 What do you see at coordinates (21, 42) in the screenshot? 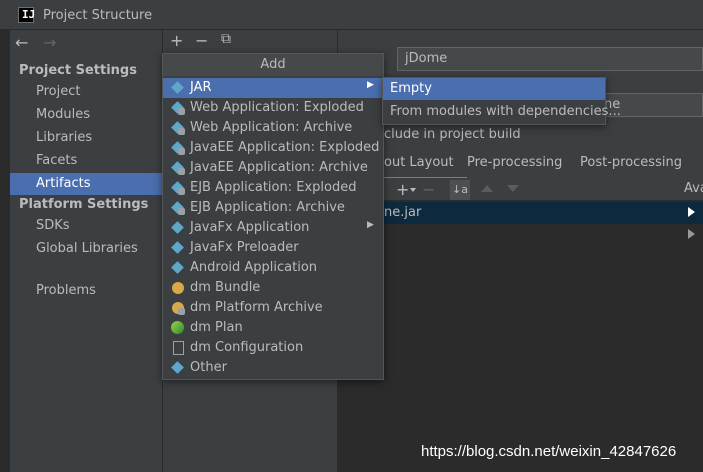
I see `back-arrow-icon: ←` at bounding box center [21, 42].